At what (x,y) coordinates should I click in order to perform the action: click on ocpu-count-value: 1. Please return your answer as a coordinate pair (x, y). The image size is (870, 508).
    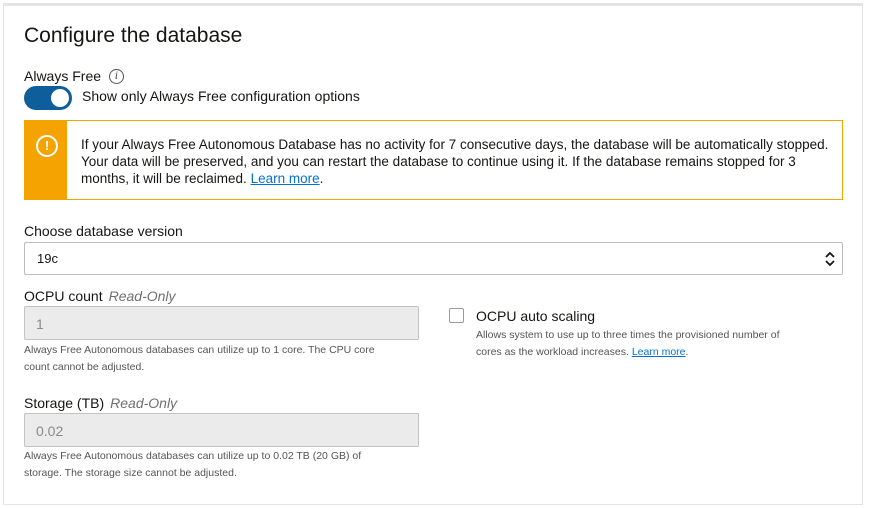
    Looking at the image, I should click on (40, 324).